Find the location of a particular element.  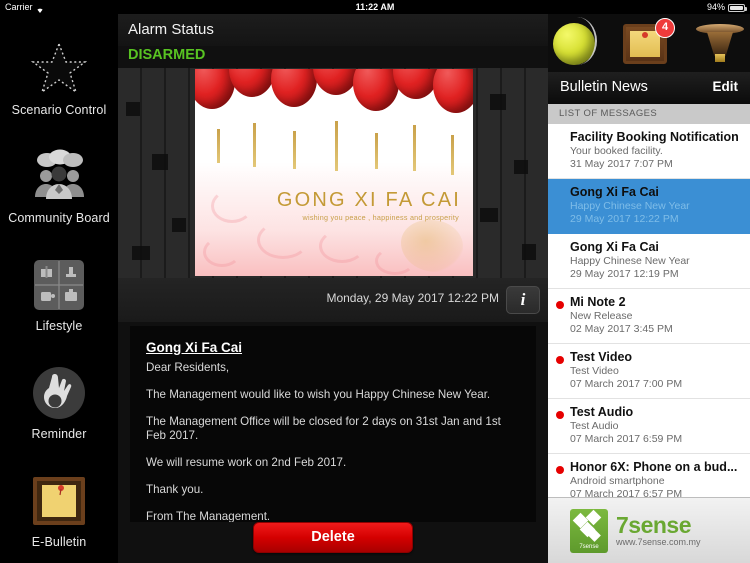

sponsor-banner: 7sense 7sense www.7sense.com.my is located at coordinates (649, 530).